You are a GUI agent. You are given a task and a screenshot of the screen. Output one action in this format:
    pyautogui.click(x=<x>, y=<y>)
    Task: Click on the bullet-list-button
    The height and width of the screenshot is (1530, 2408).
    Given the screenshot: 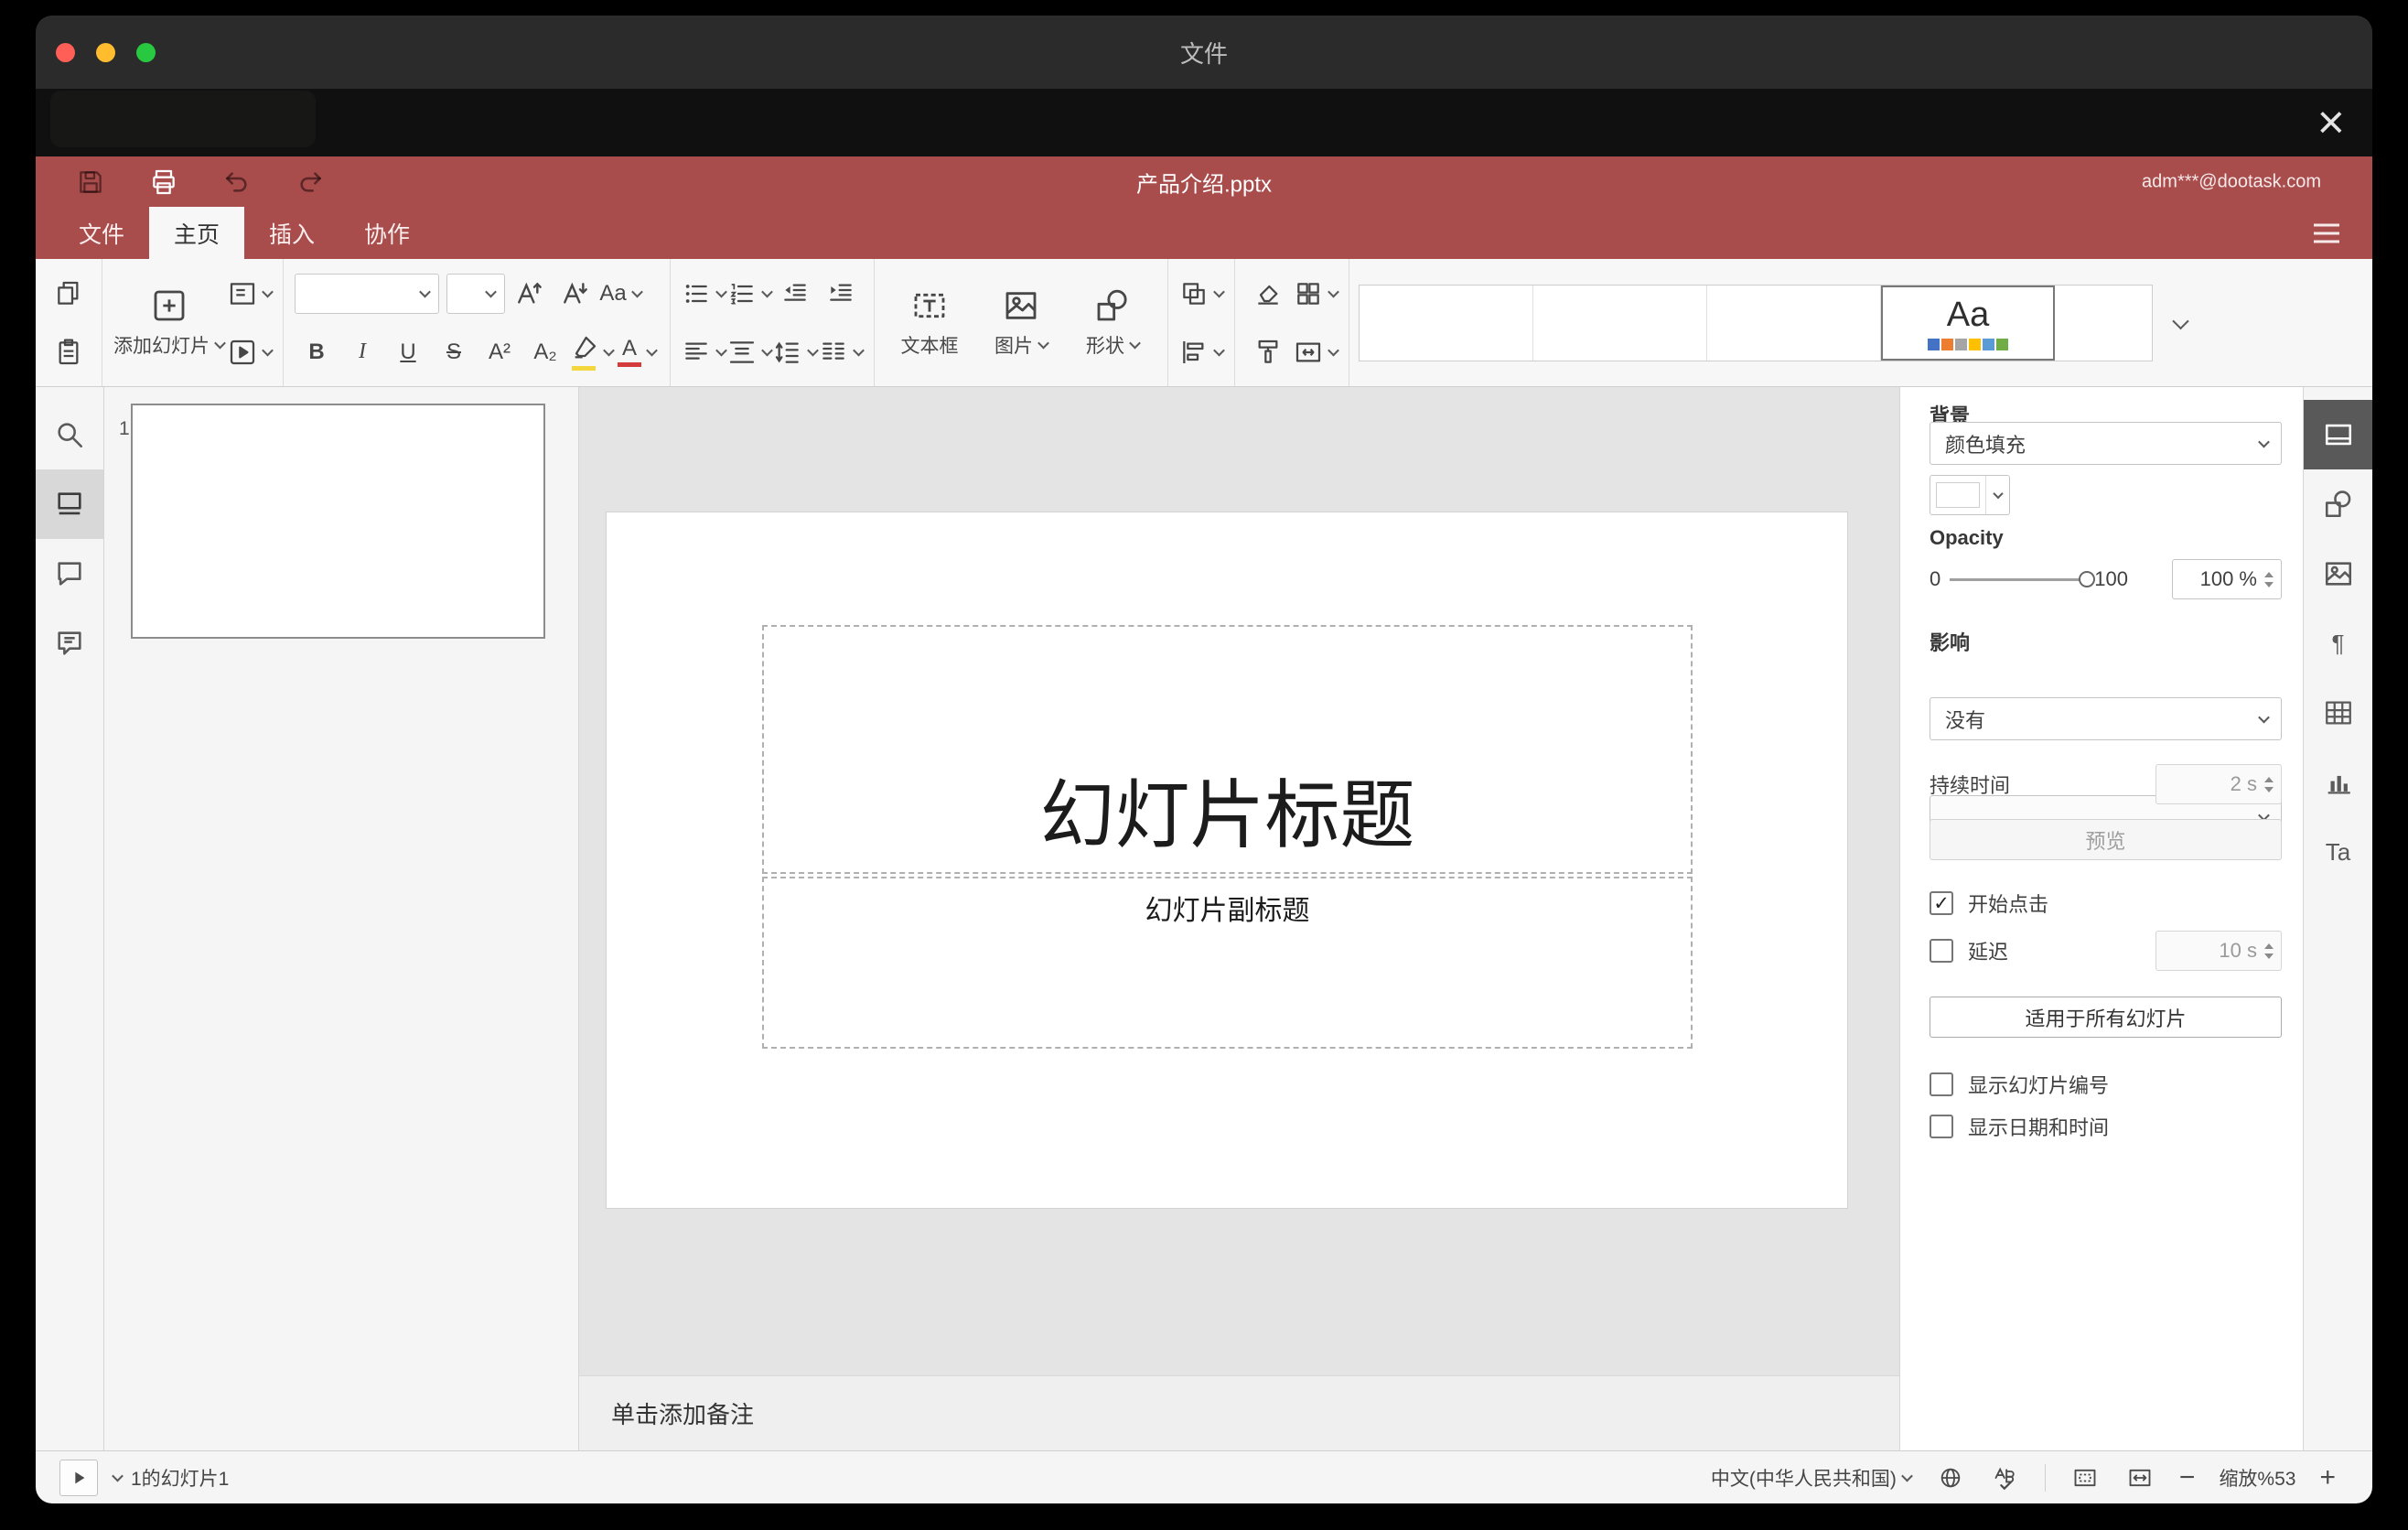 What is the action you would take?
    pyautogui.click(x=704, y=293)
    